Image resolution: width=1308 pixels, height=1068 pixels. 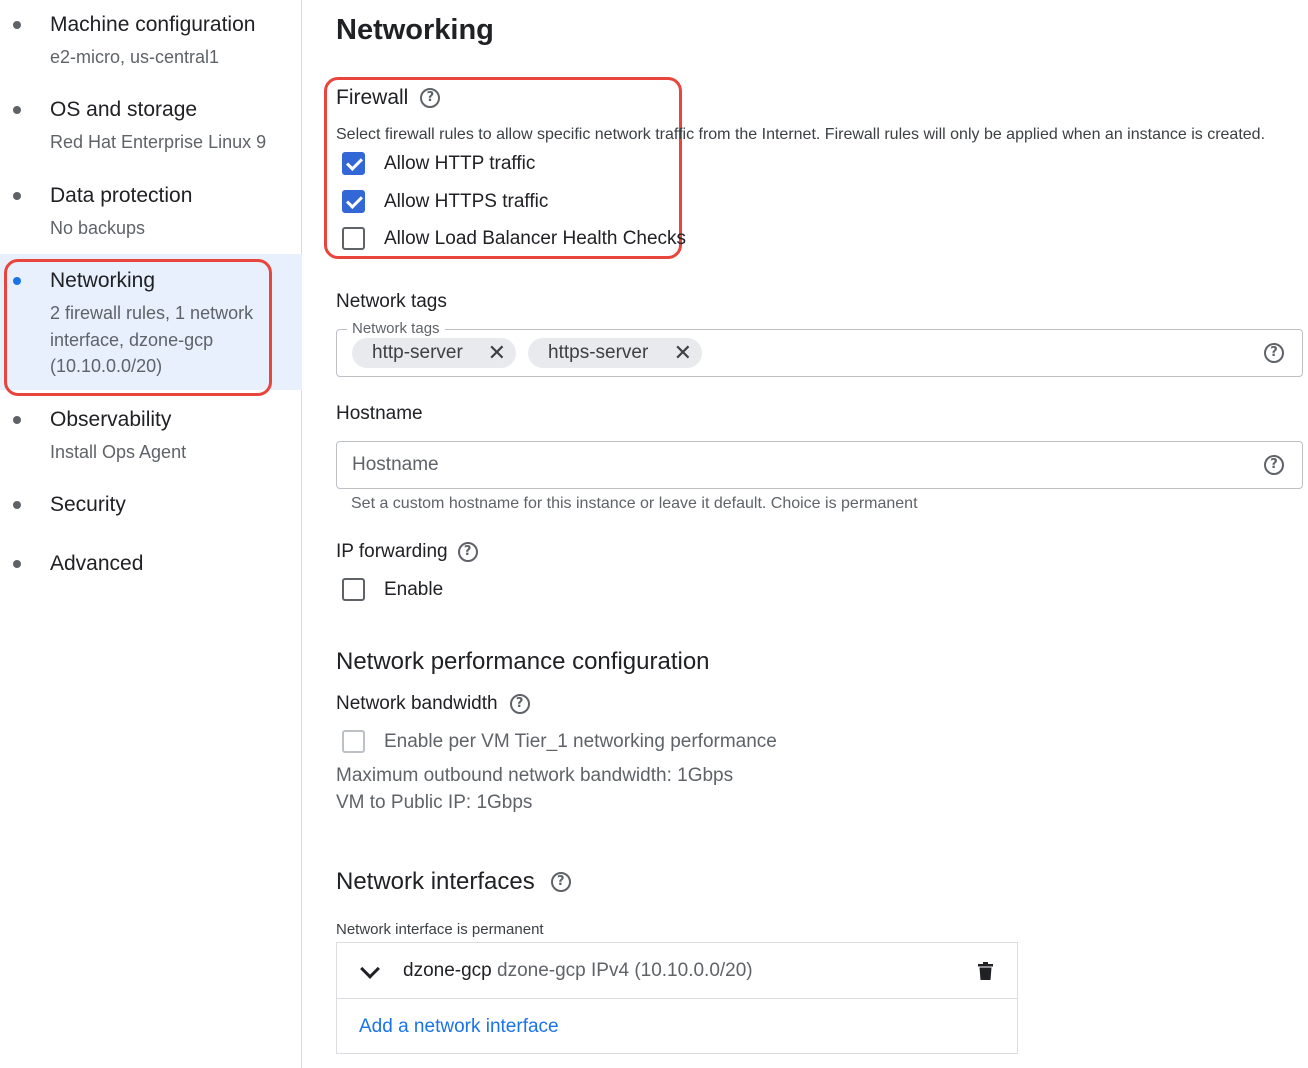 What do you see at coordinates (111, 419) in the screenshot?
I see `sidebar-item-title: Observability` at bounding box center [111, 419].